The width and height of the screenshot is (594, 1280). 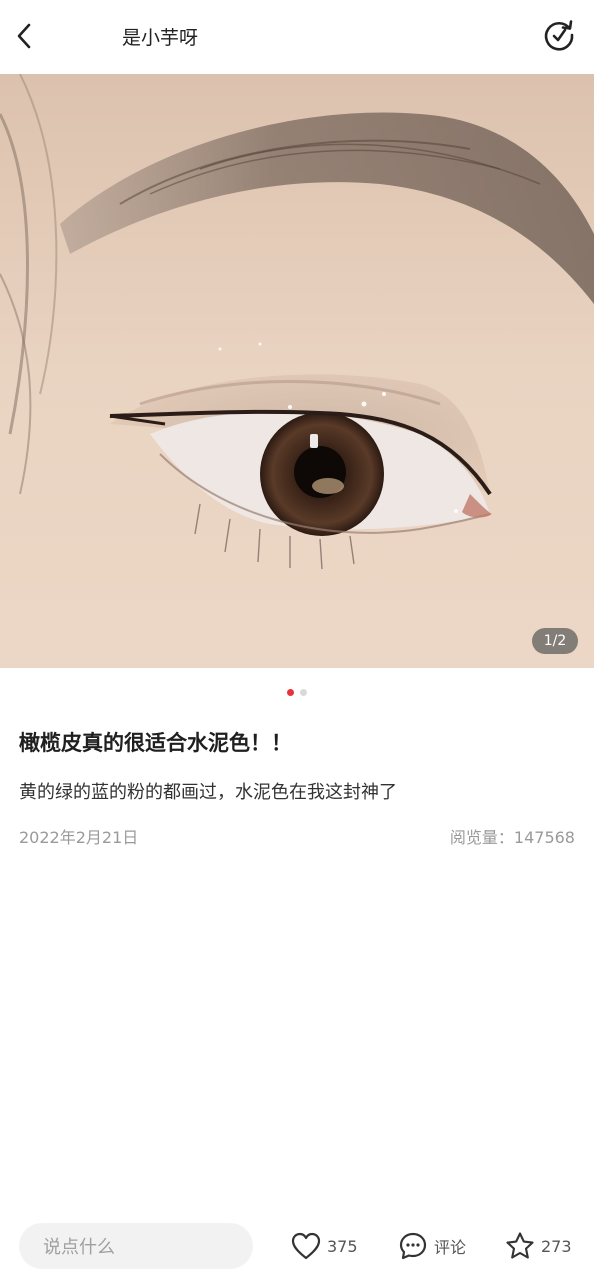 What do you see at coordinates (136, 1246) in the screenshot?
I see `comment-input: 说点什么` at bounding box center [136, 1246].